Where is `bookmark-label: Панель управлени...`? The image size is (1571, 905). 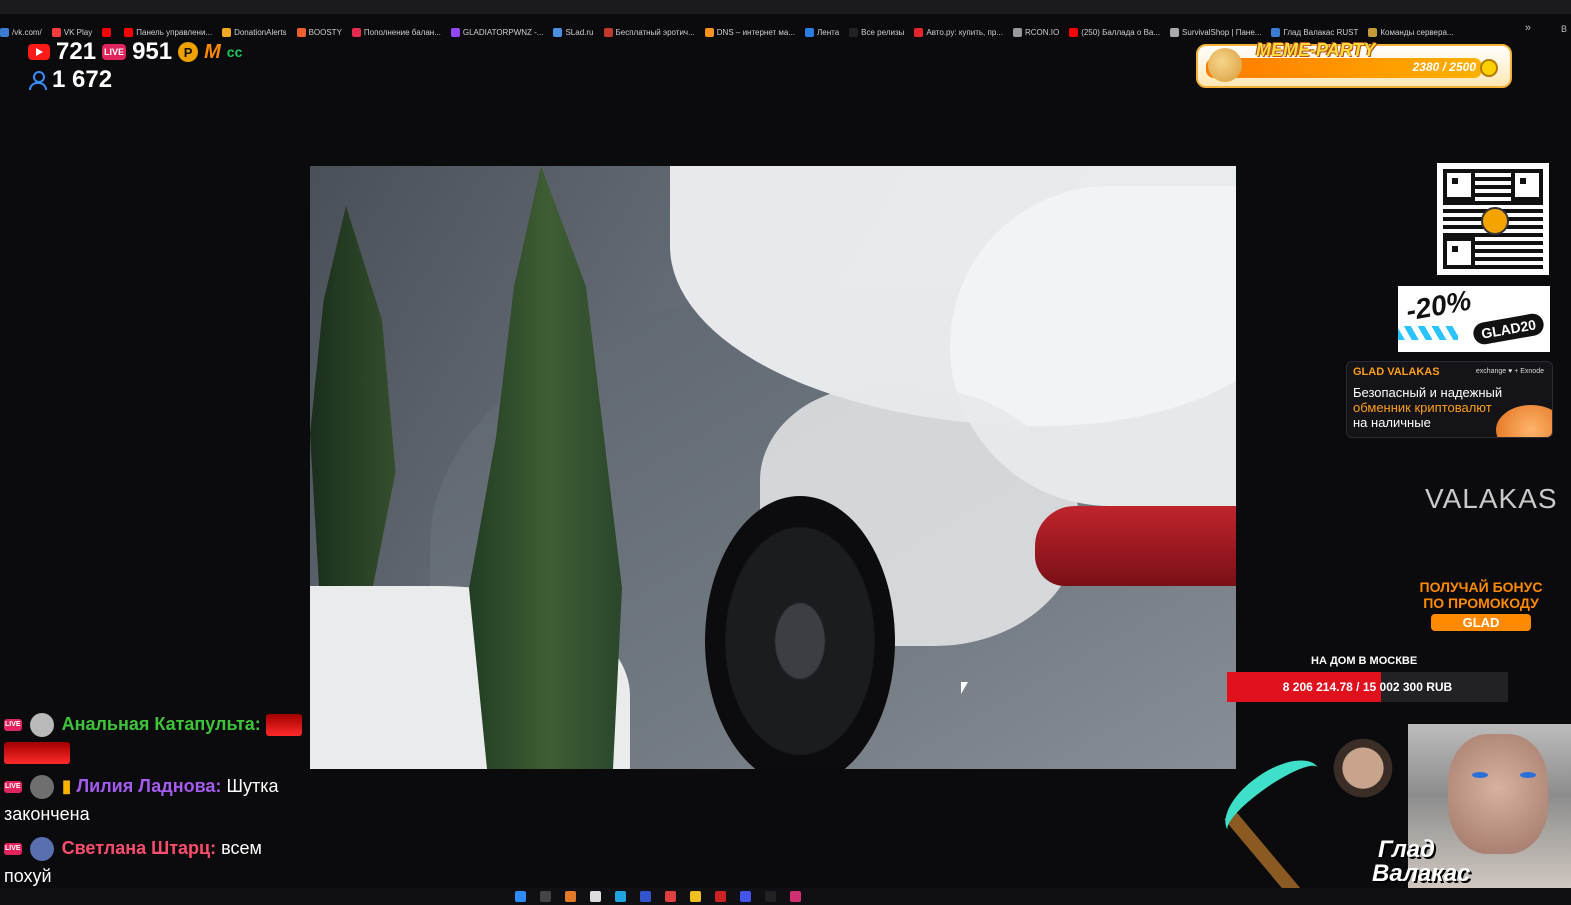
bookmark-label: Панель управлени... is located at coordinates (174, 32).